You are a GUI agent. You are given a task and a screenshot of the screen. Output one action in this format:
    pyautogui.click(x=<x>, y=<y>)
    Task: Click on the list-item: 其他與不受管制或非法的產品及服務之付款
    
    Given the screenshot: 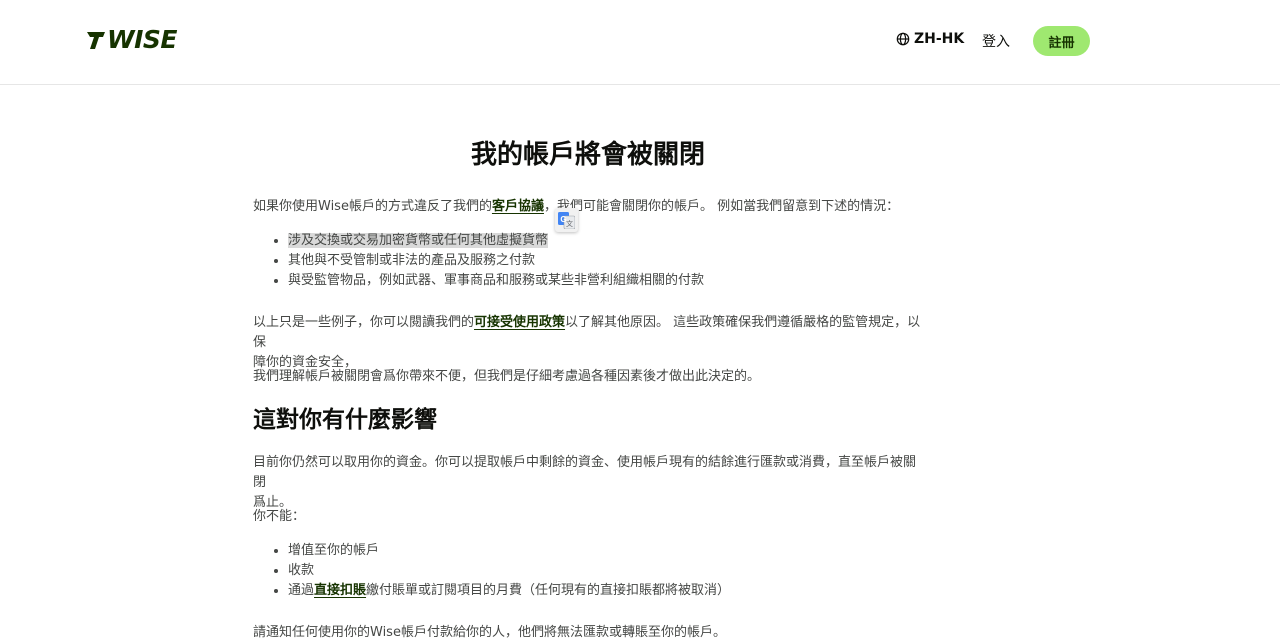 What is the action you would take?
    pyautogui.click(x=496, y=261)
    